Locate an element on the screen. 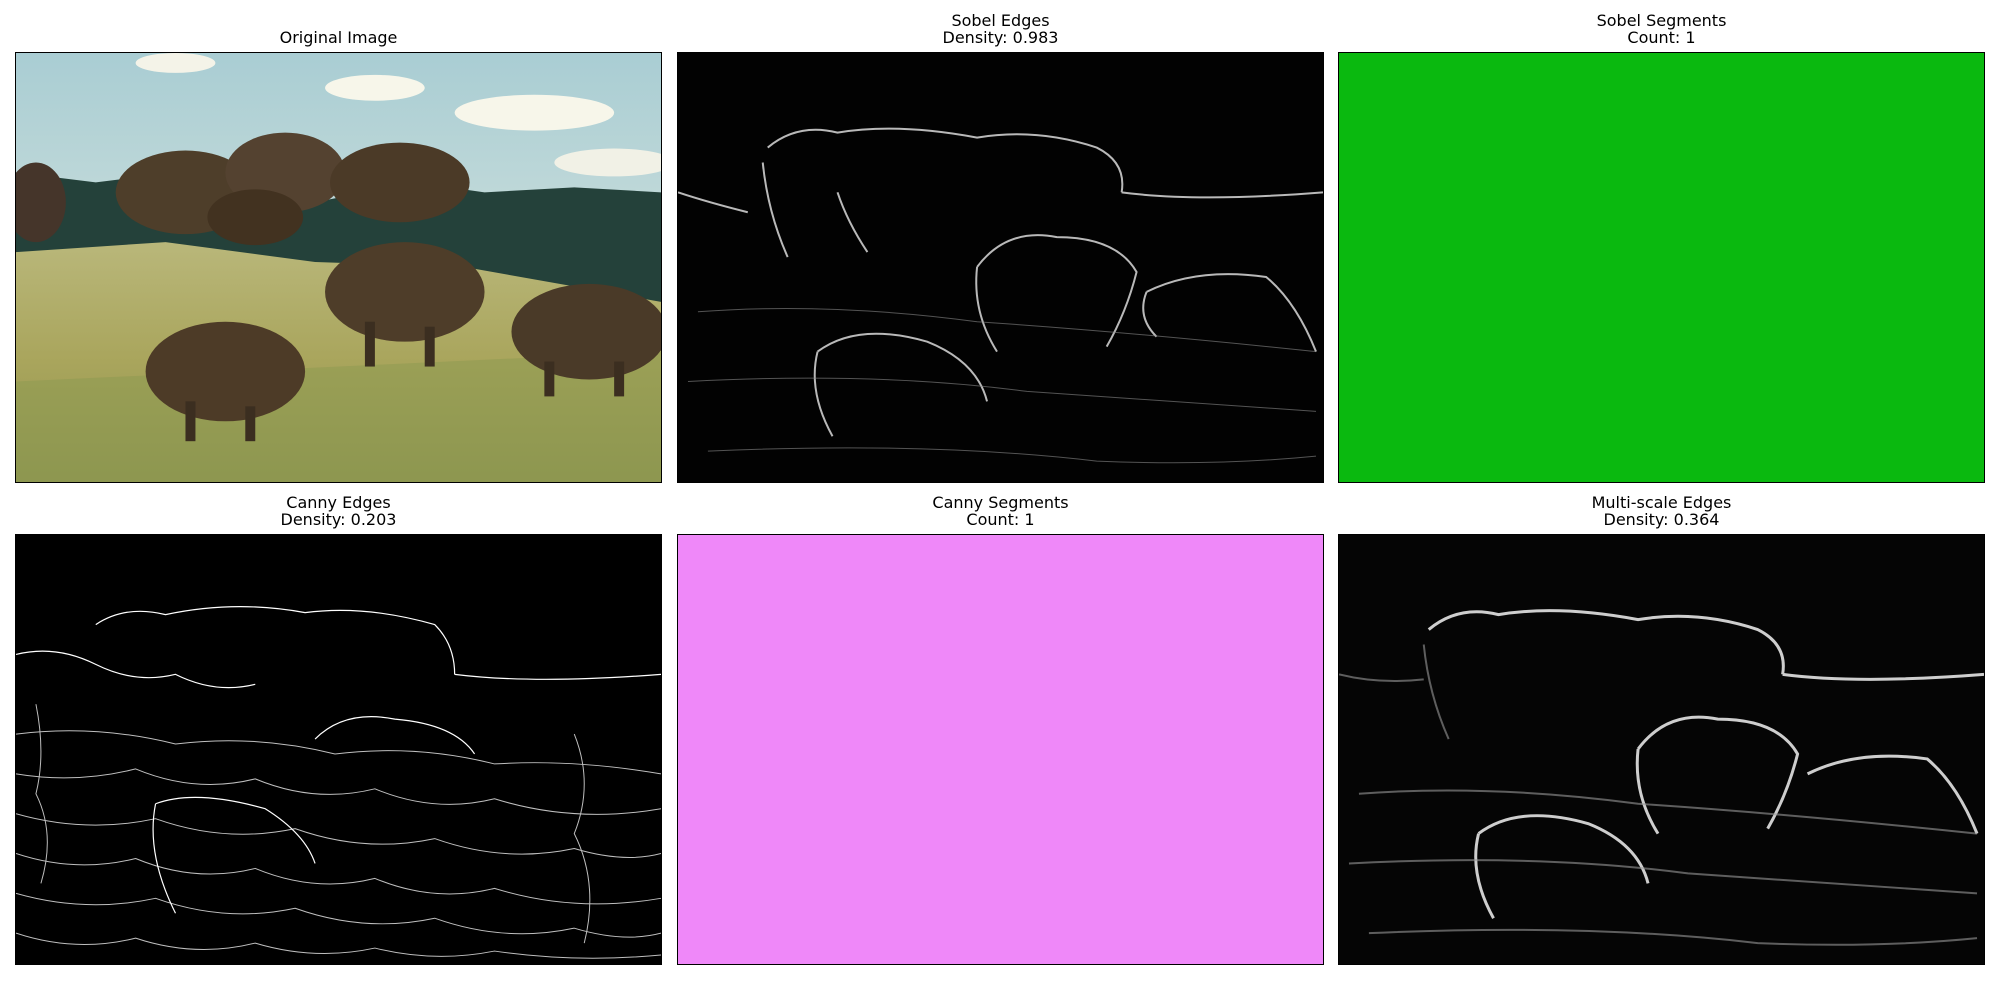  original-image is located at coordinates (338, 267).